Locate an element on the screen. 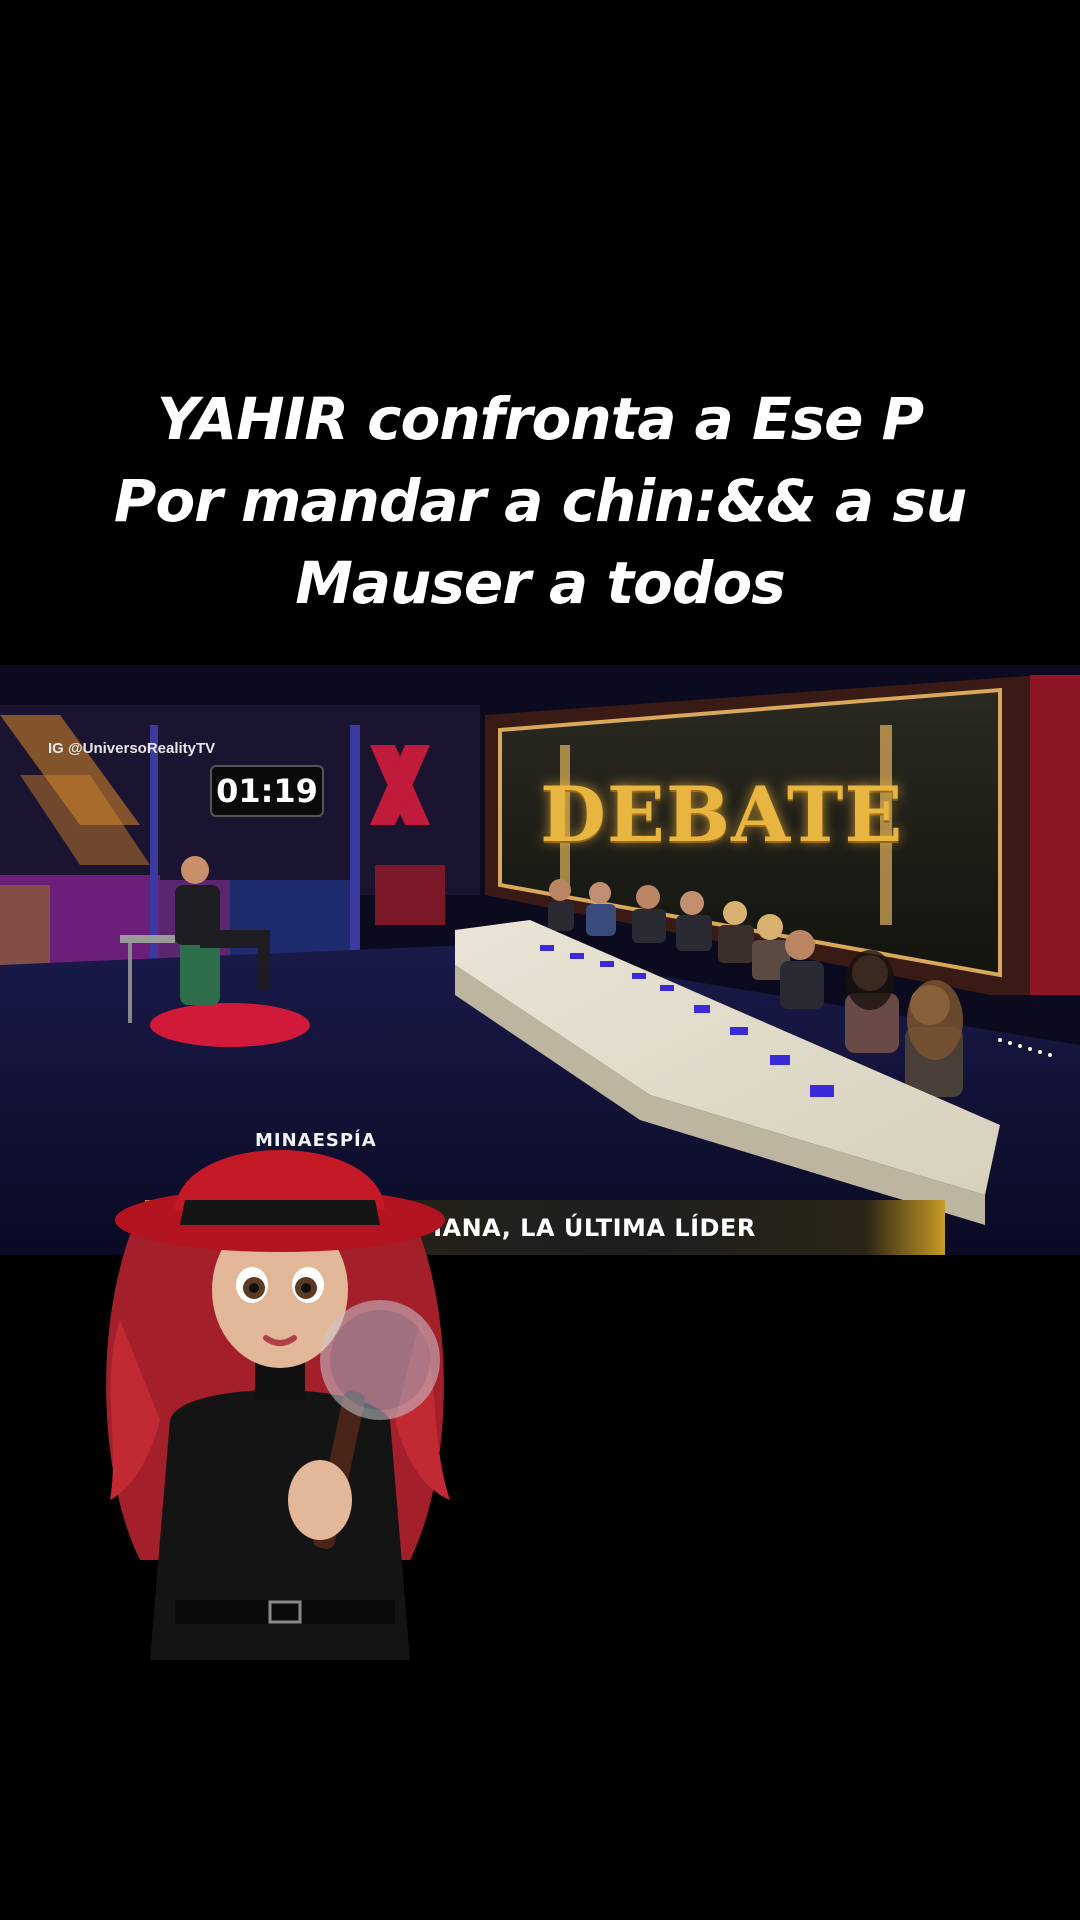 The image size is (1080, 1920). caption-line-2: Por mandar a chin:&& a su is located at coordinates (540, 501).